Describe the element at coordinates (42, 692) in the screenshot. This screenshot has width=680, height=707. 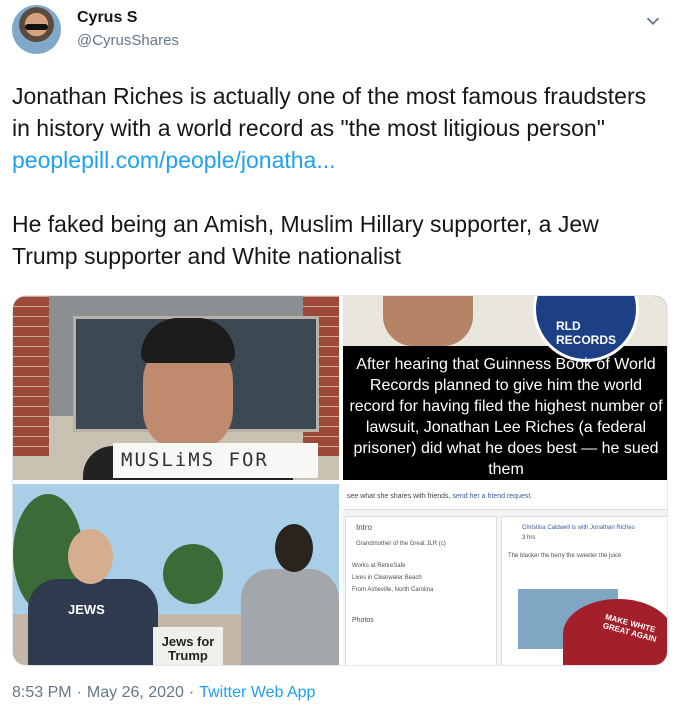
I see `tweet-time: 8:53 PM` at that location.